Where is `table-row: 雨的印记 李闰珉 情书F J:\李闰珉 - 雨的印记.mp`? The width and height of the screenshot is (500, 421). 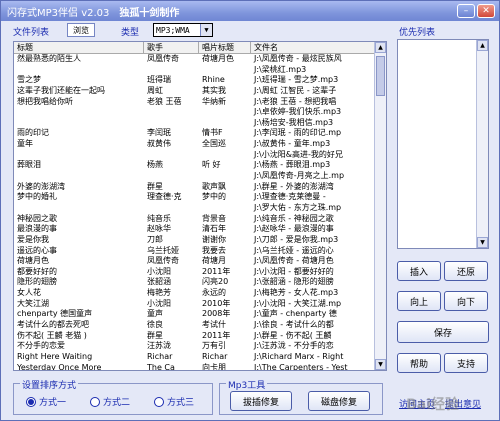
table-row: 雨的印记 李闰珉 情书F J:\李闰珉 - 雨的印记.mp is located at coordinates (200, 133).